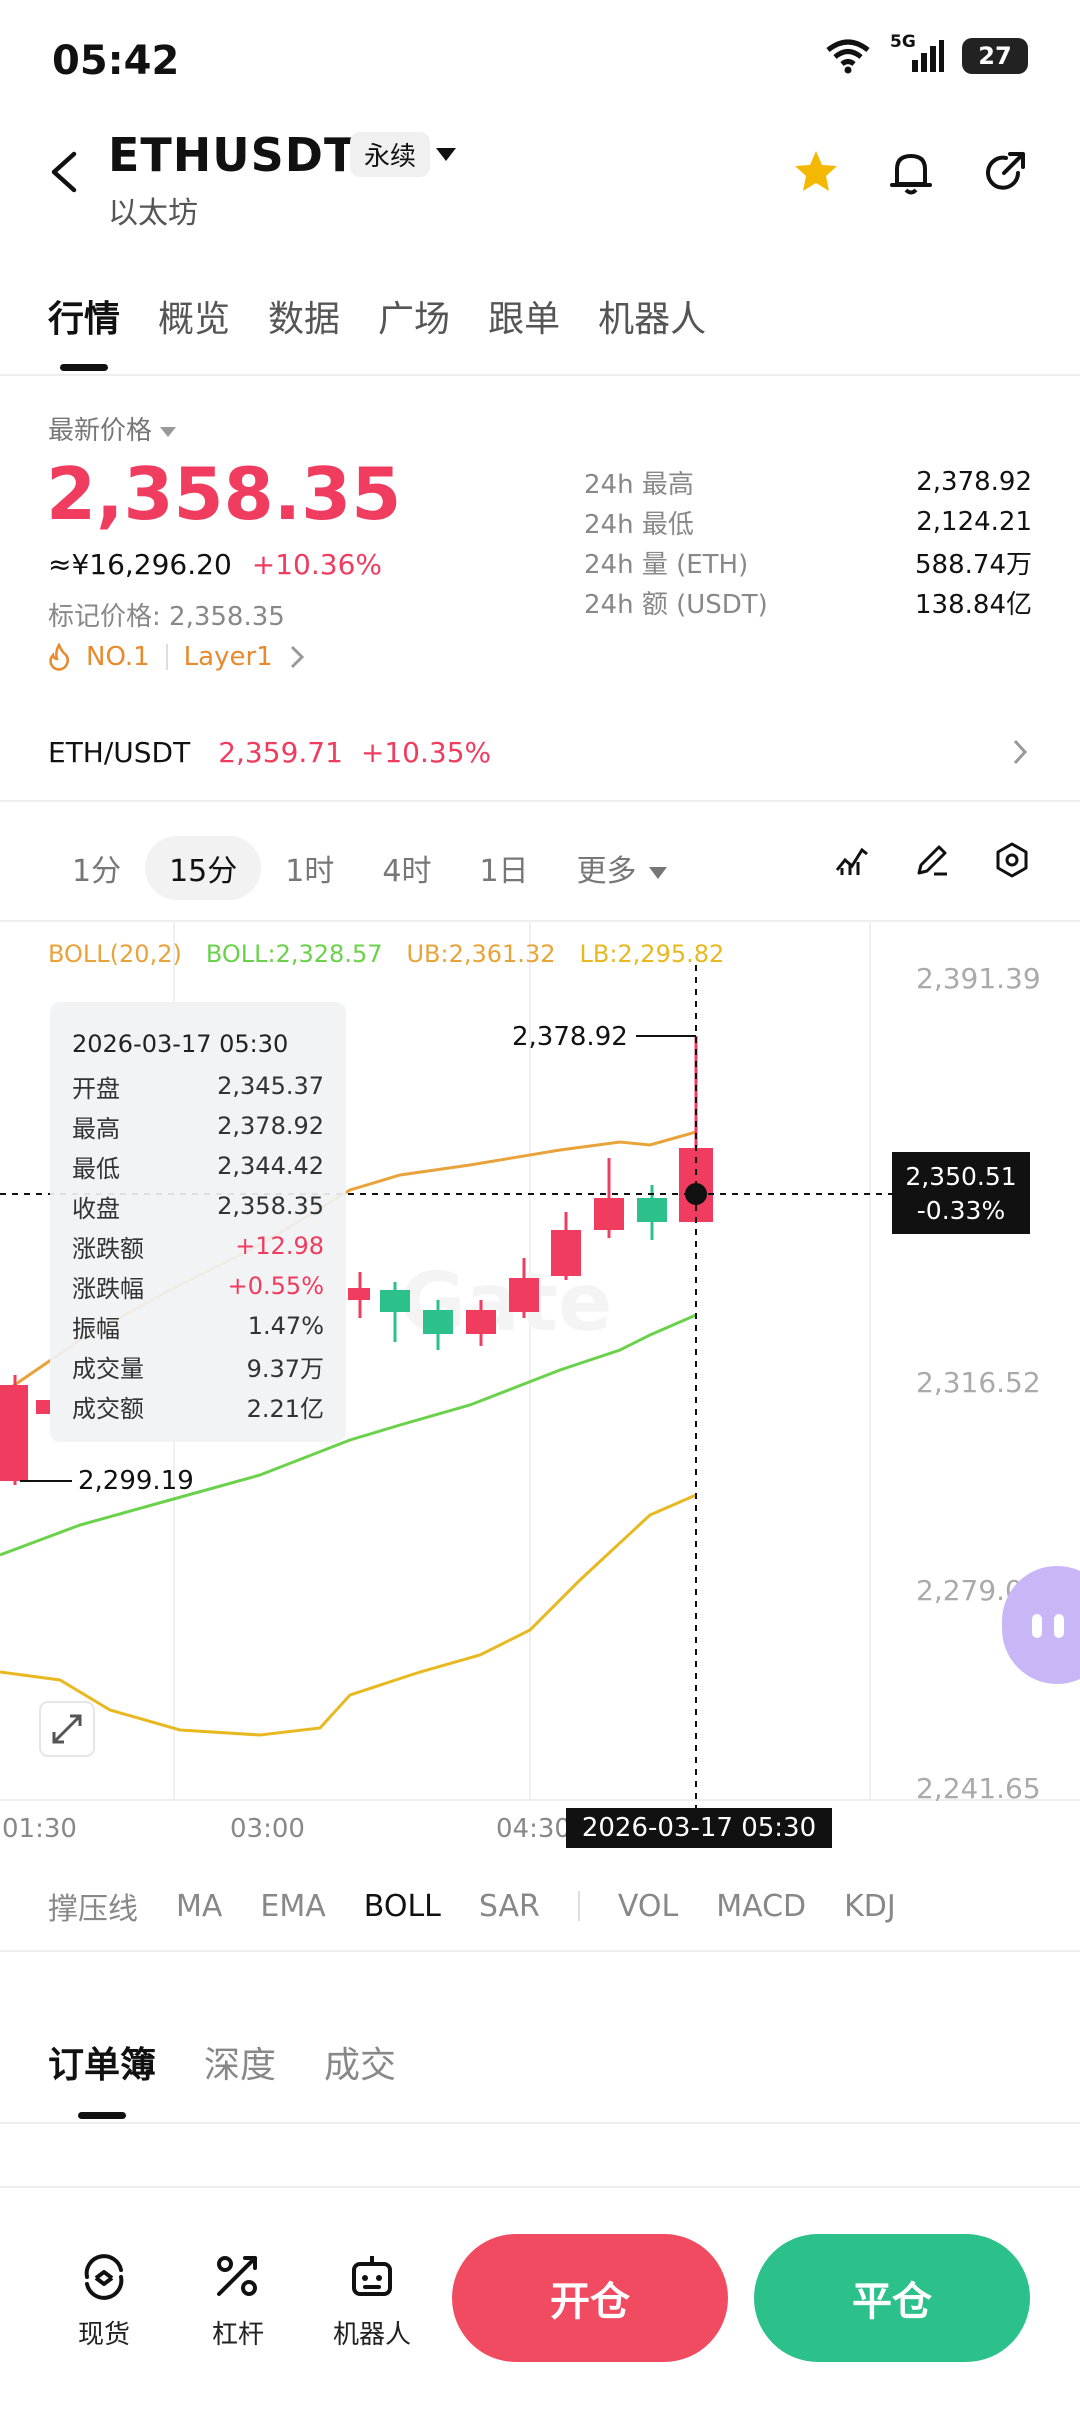 This screenshot has width=1080, height=2412. I want to click on indicator-boll: BOLL, so click(402, 1906).